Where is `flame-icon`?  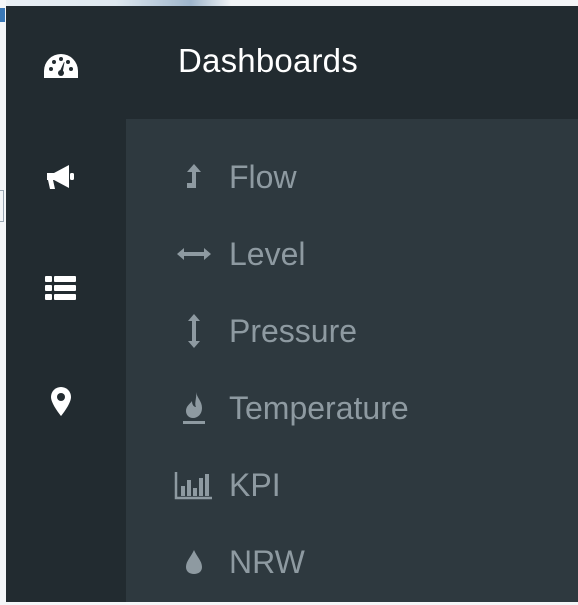
flame-icon is located at coordinates (194, 408).